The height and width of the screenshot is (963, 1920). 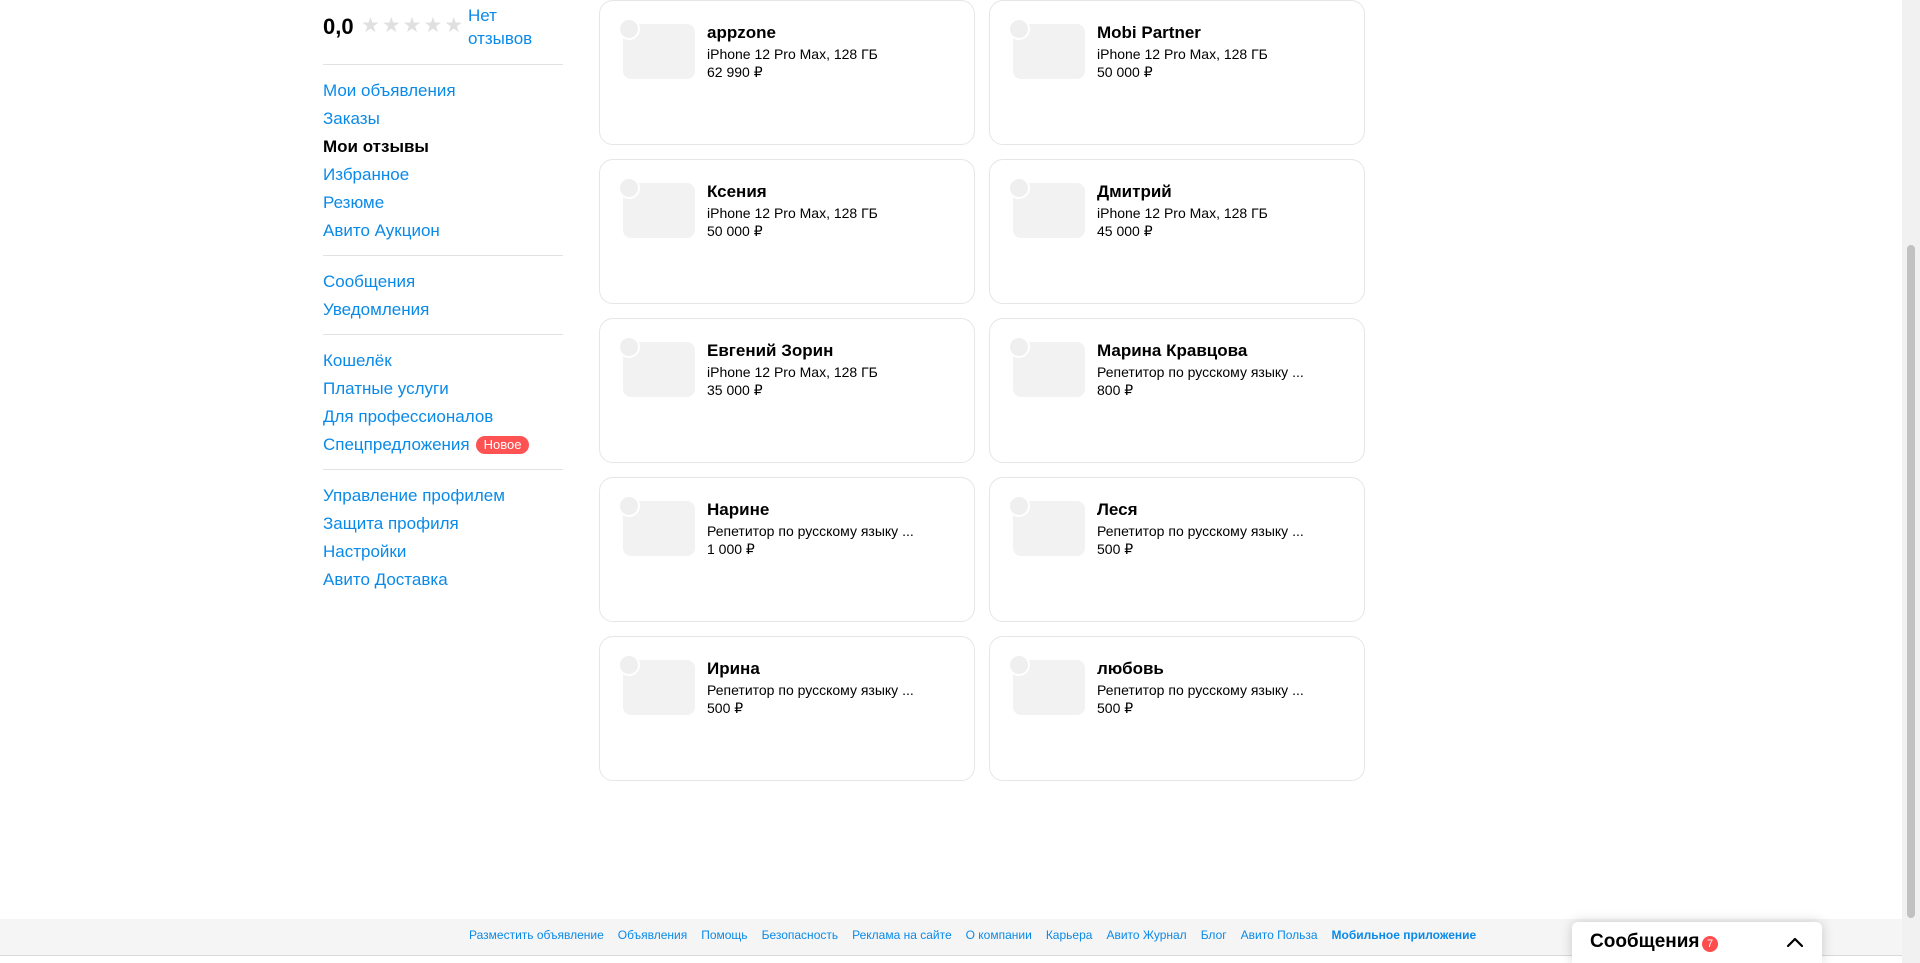 I want to click on seller-name: Нарине, so click(x=738, y=509).